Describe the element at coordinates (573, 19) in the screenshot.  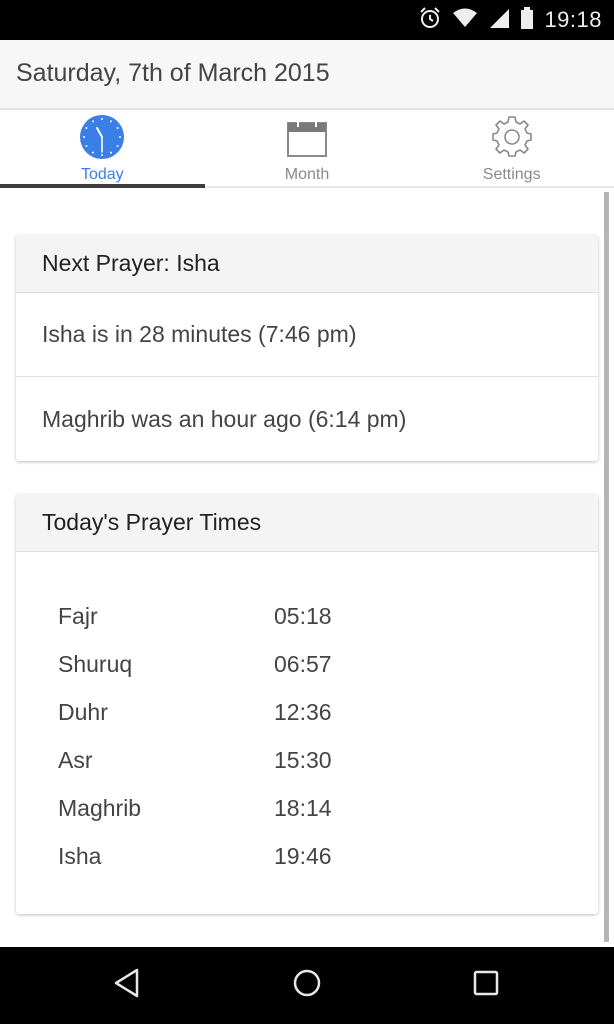
I see `status-time: 19:18` at that location.